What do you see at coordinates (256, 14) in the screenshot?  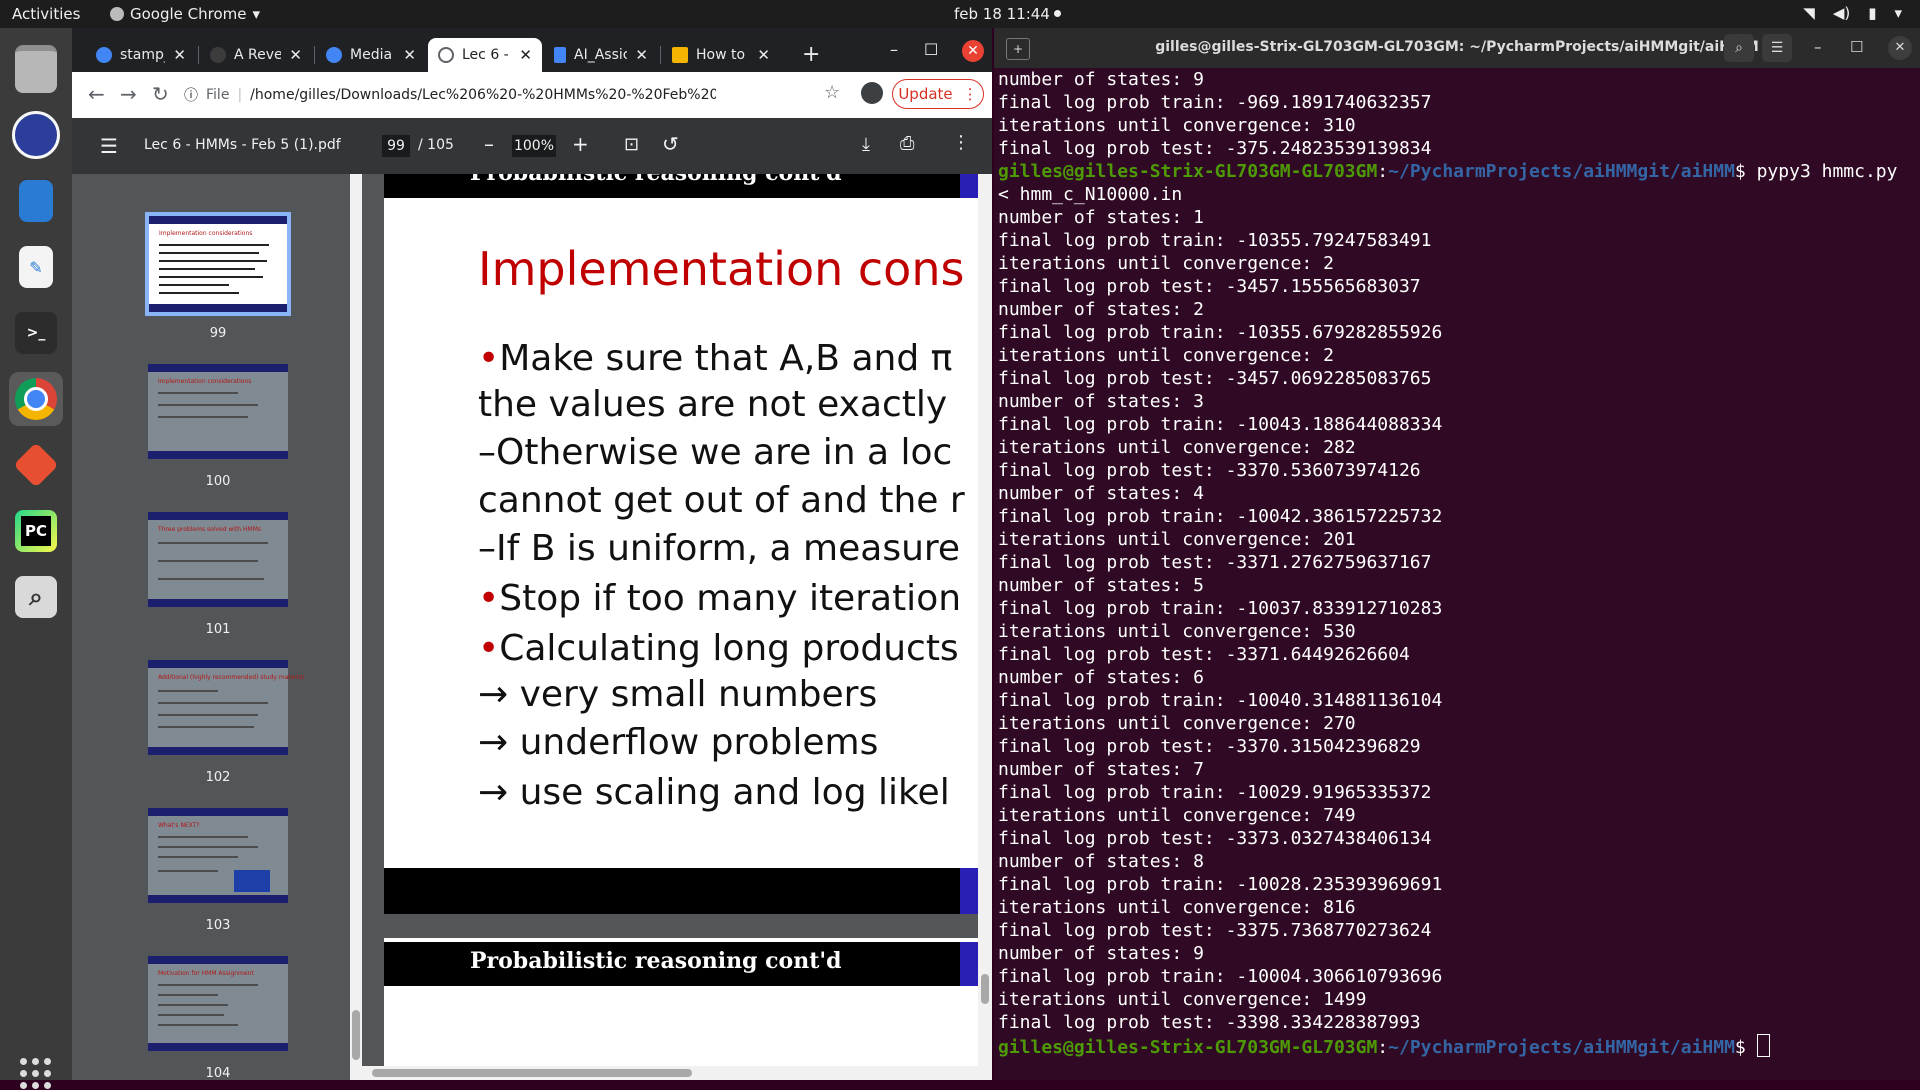 I see `caret-down-icon: ▾` at bounding box center [256, 14].